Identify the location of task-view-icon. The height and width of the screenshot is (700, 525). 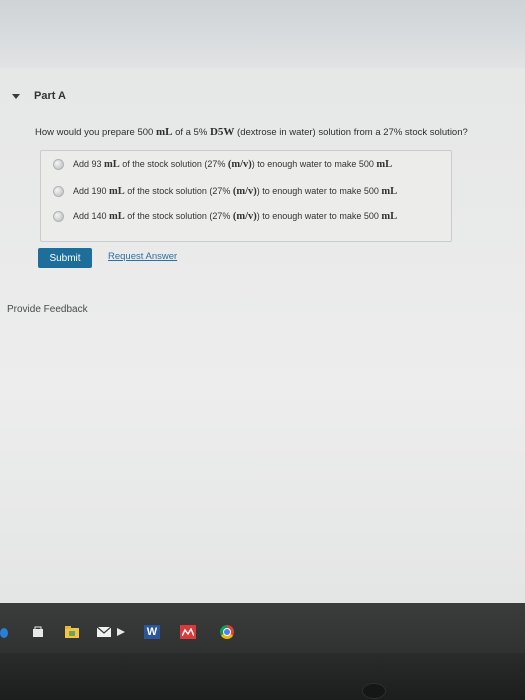
(121, 632).